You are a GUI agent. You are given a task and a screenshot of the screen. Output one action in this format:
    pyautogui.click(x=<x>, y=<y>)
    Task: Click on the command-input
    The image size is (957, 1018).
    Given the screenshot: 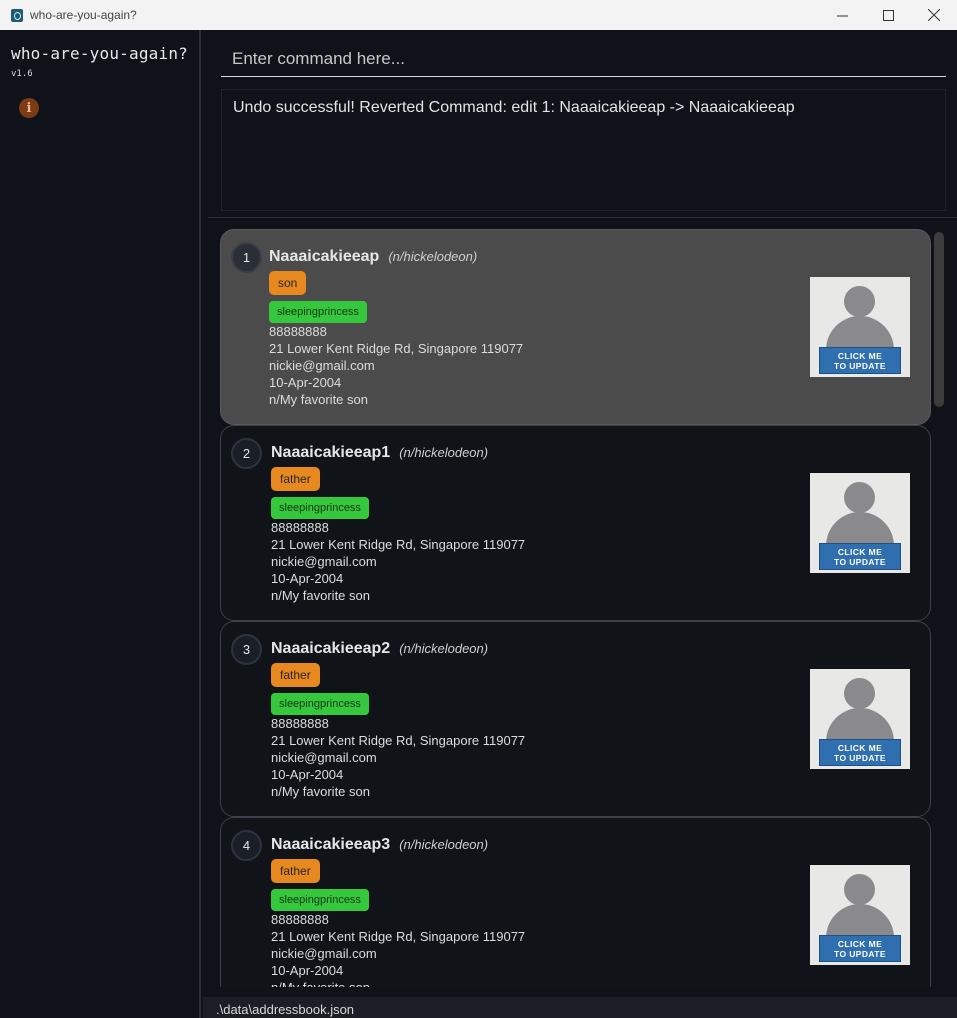 What is the action you would take?
    pyautogui.click(x=583, y=59)
    